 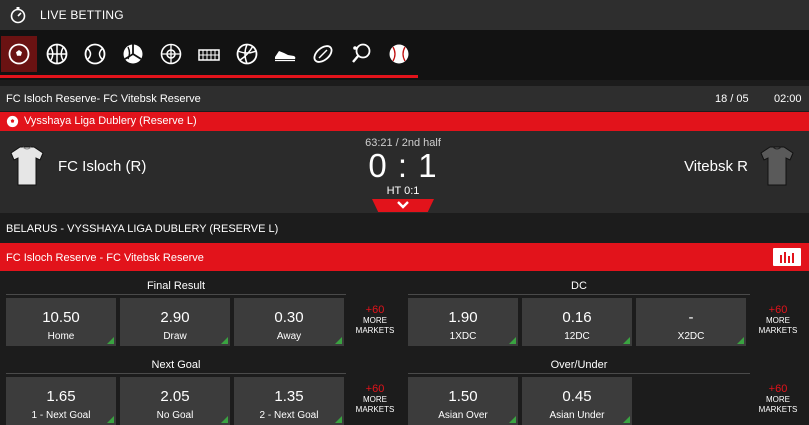 I want to click on more-markets-final-result: +60 MORE MARKETS, so click(x=375, y=320).